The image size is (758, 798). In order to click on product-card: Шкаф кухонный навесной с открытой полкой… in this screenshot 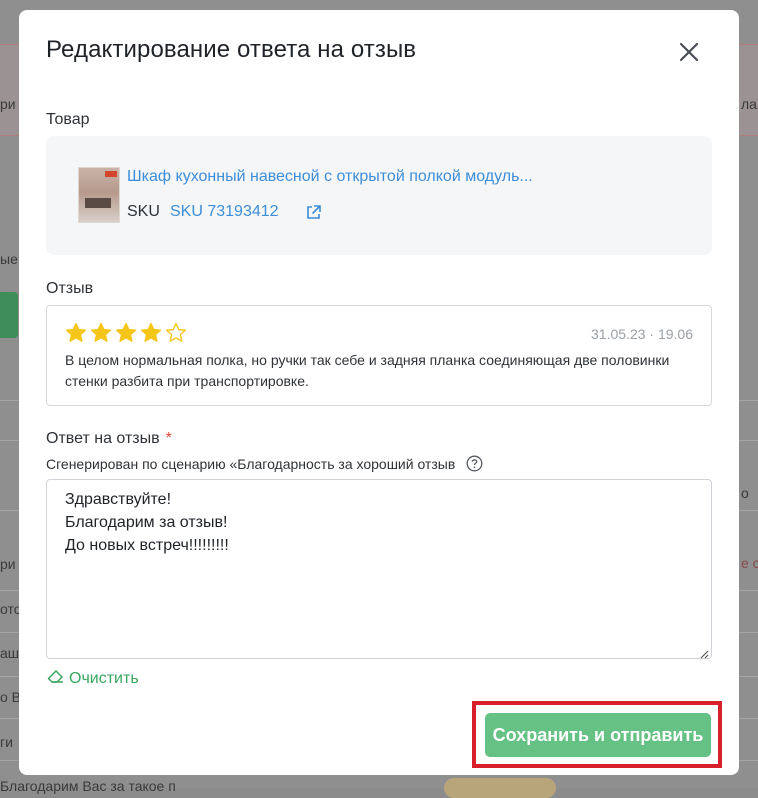, I will do `click(379, 195)`.